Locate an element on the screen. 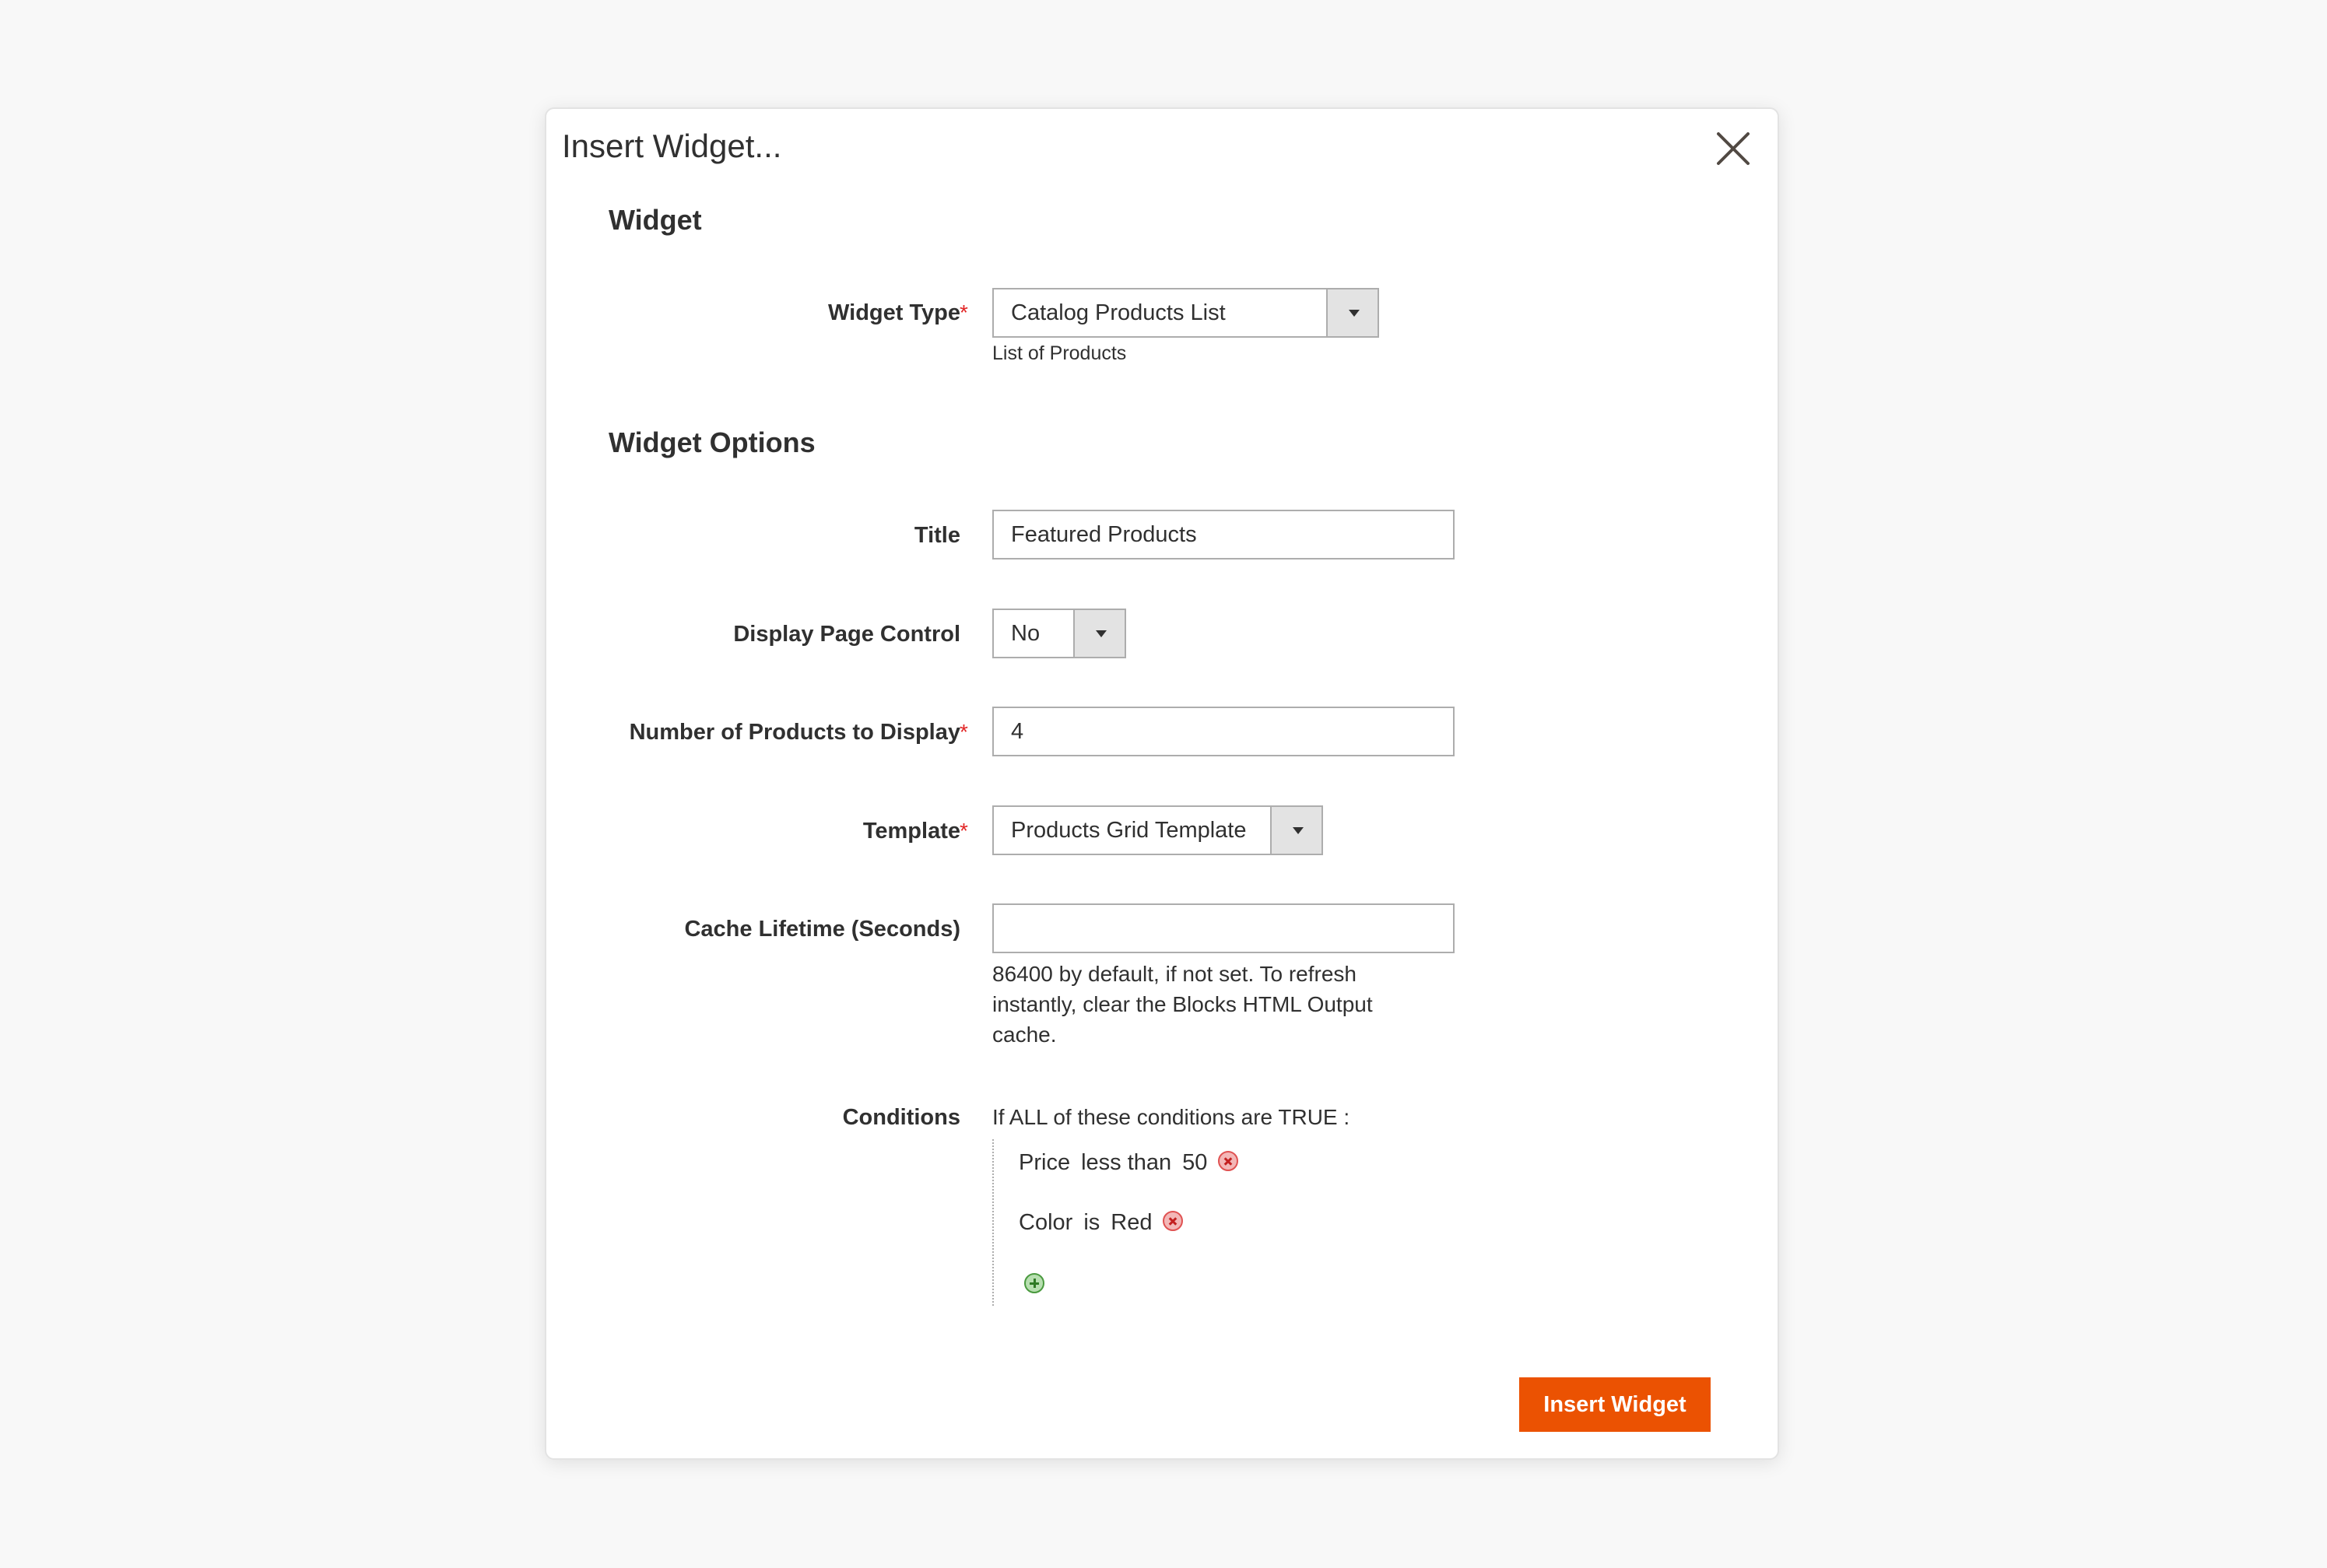 The image size is (2327, 1568). template-selected-value: Products Grid Template is located at coordinates (1129, 830).